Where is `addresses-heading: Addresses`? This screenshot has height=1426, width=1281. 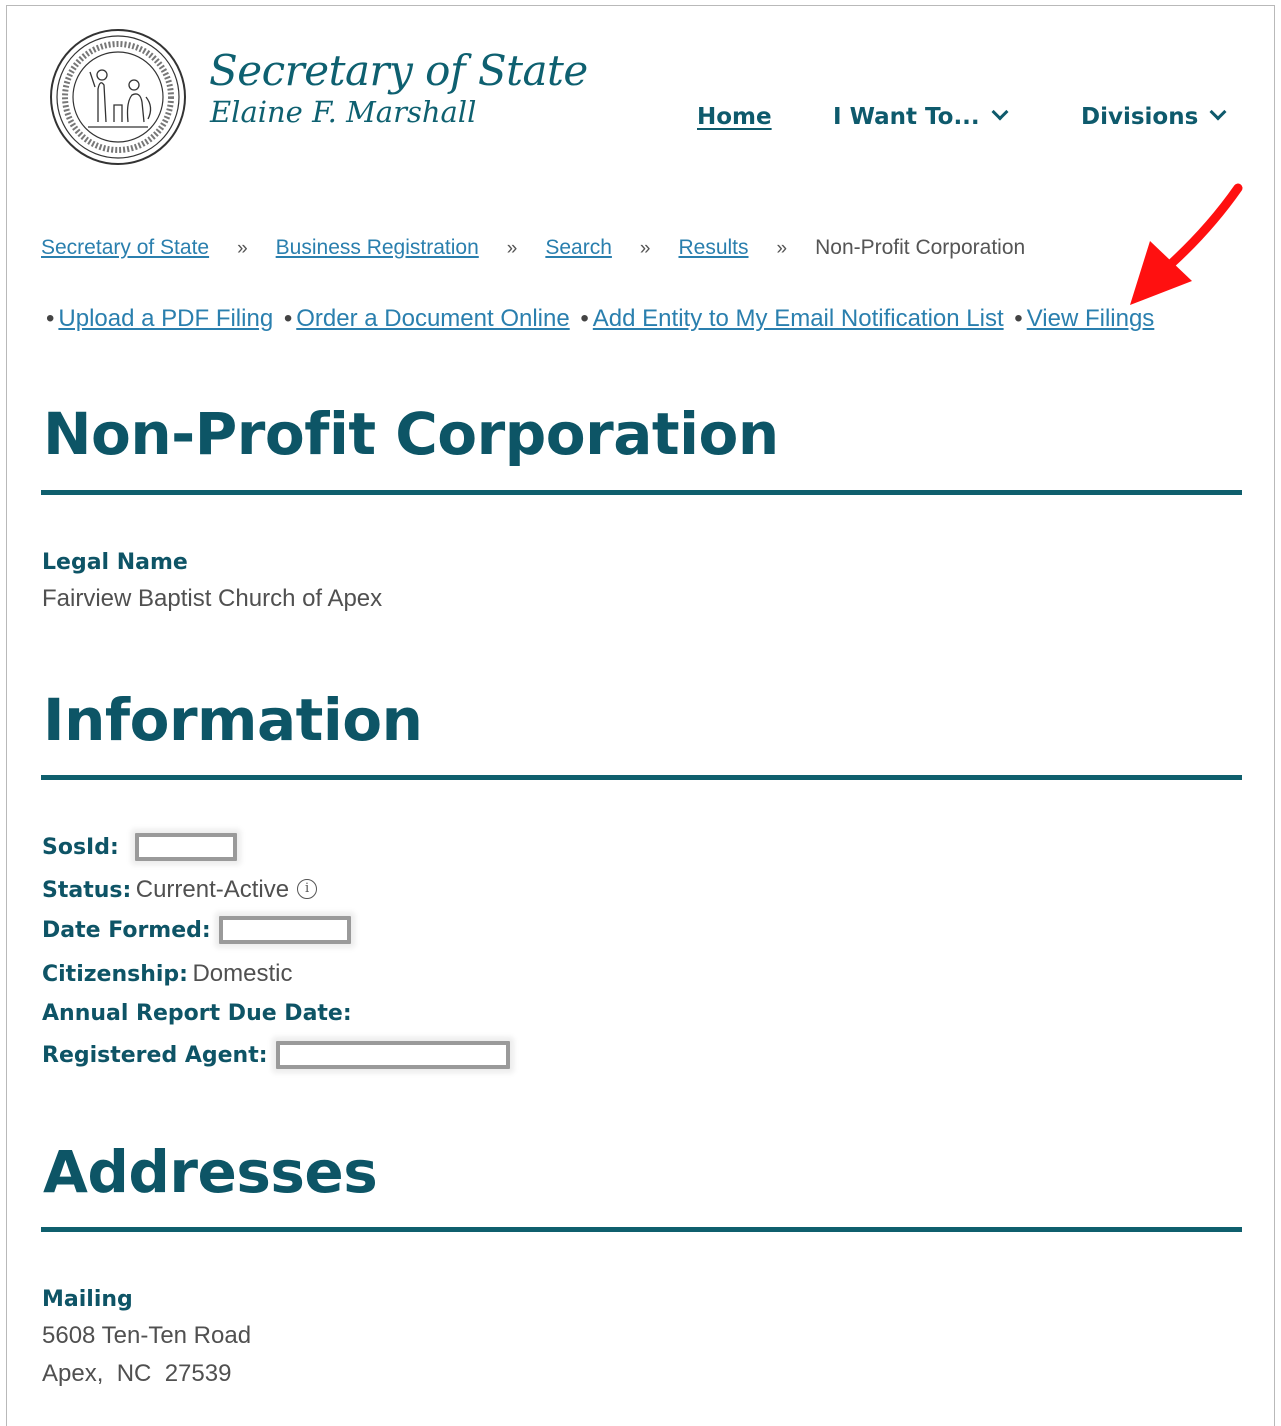 addresses-heading: Addresses is located at coordinates (210, 1172).